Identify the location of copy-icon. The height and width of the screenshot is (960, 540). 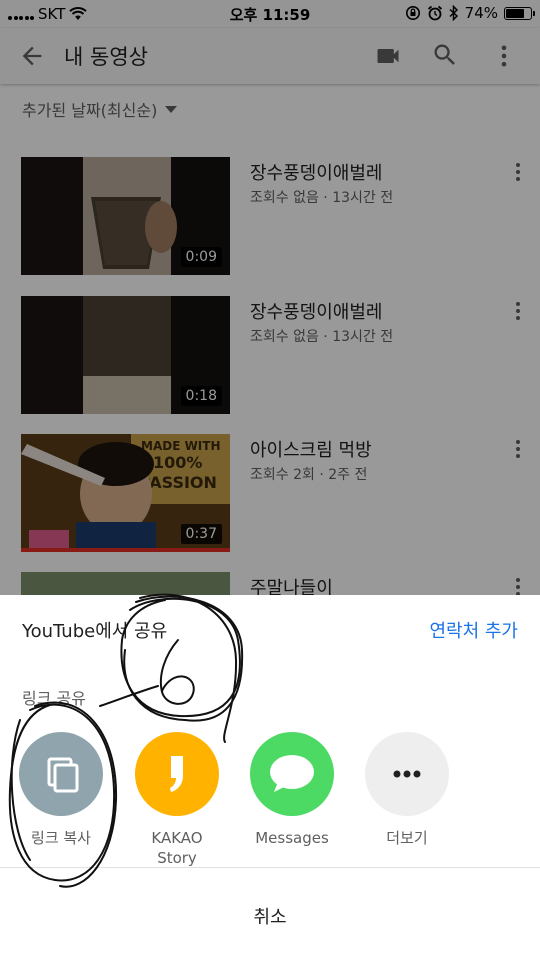
(61, 774).